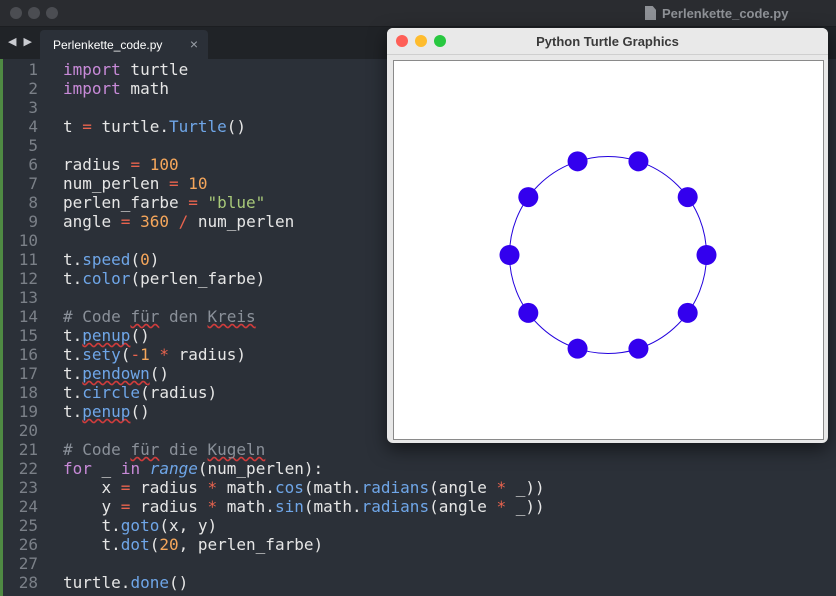  I want to click on code-token: (angle, so click(463, 506).